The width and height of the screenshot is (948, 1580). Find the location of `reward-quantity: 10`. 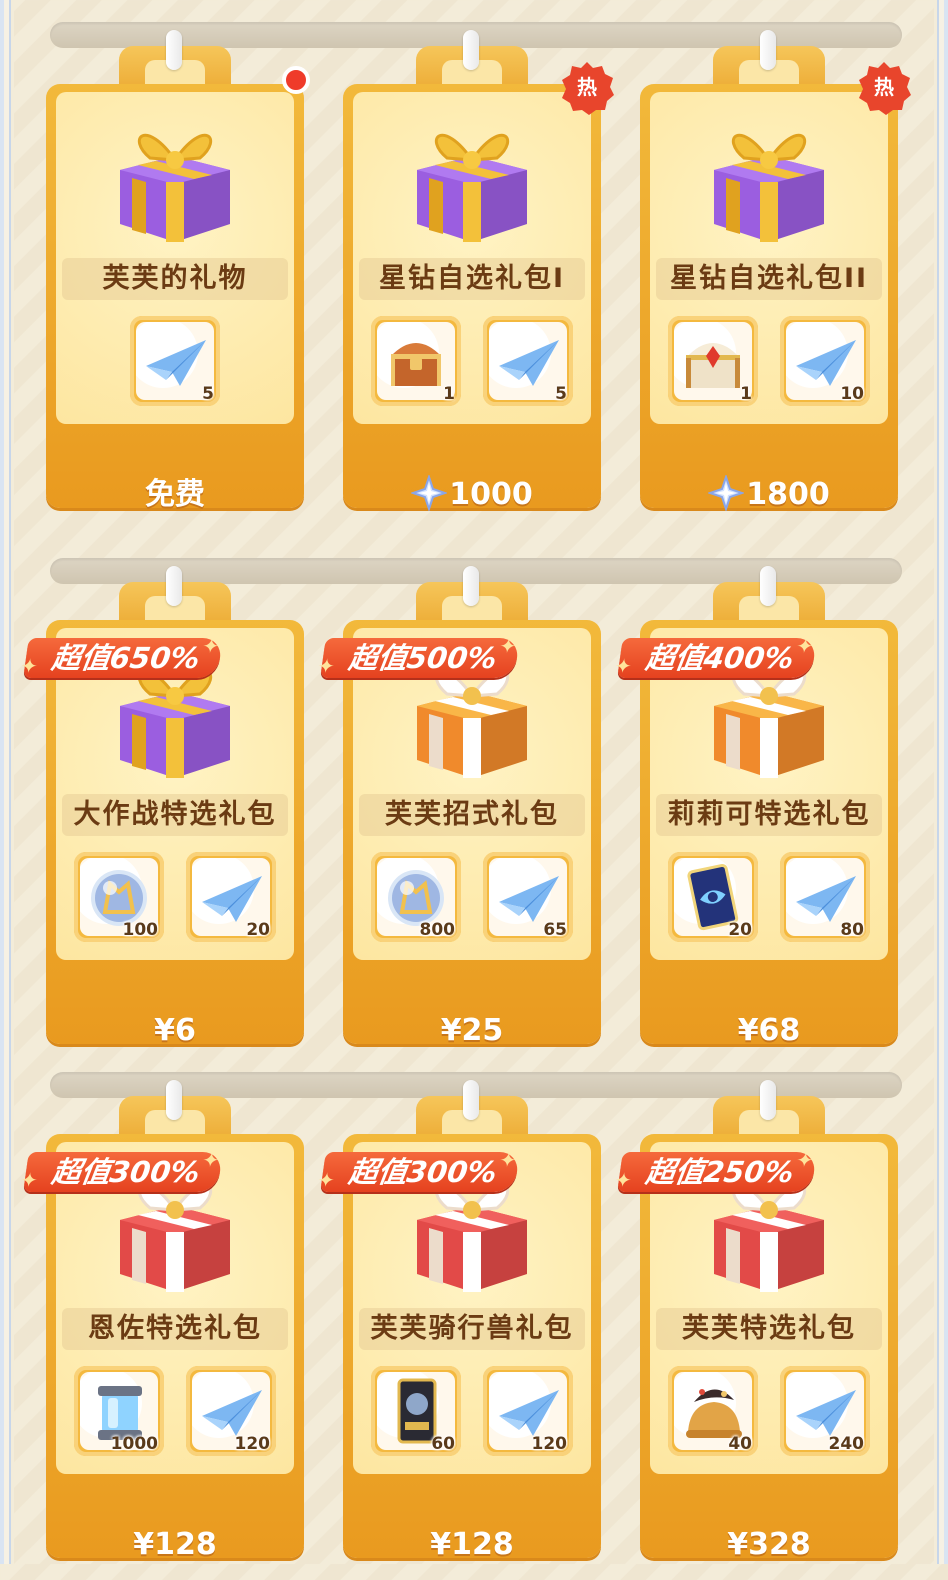

reward-quantity: 10 is located at coordinates (852, 394).